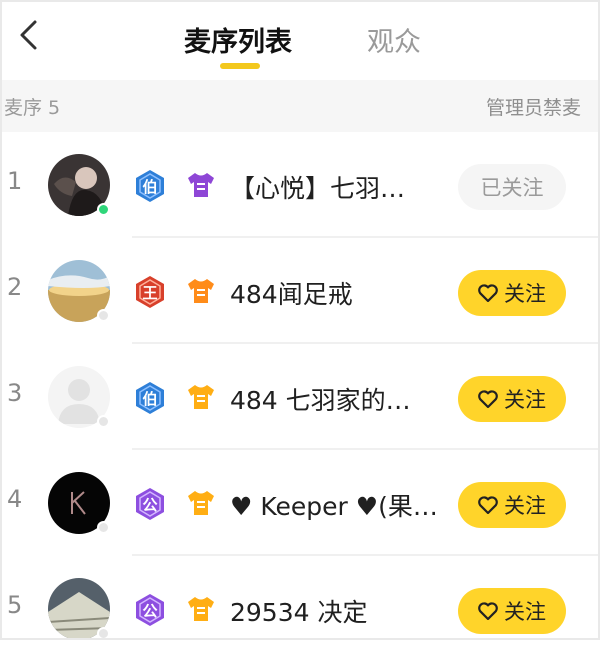 The width and height of the screenshot is (600, 662). What do you see at coordinates (15, 393) in the screenshot?
I see `queue-index: 3` at bounding box center [15, 393].